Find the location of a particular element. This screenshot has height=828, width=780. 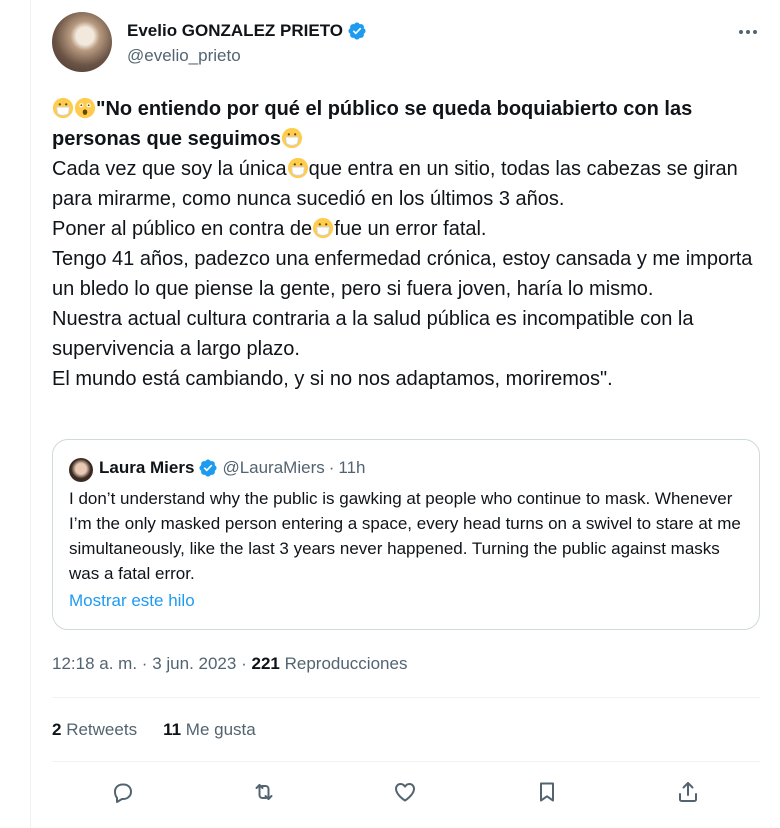

author-avatar is located at coordinates (82, 42).